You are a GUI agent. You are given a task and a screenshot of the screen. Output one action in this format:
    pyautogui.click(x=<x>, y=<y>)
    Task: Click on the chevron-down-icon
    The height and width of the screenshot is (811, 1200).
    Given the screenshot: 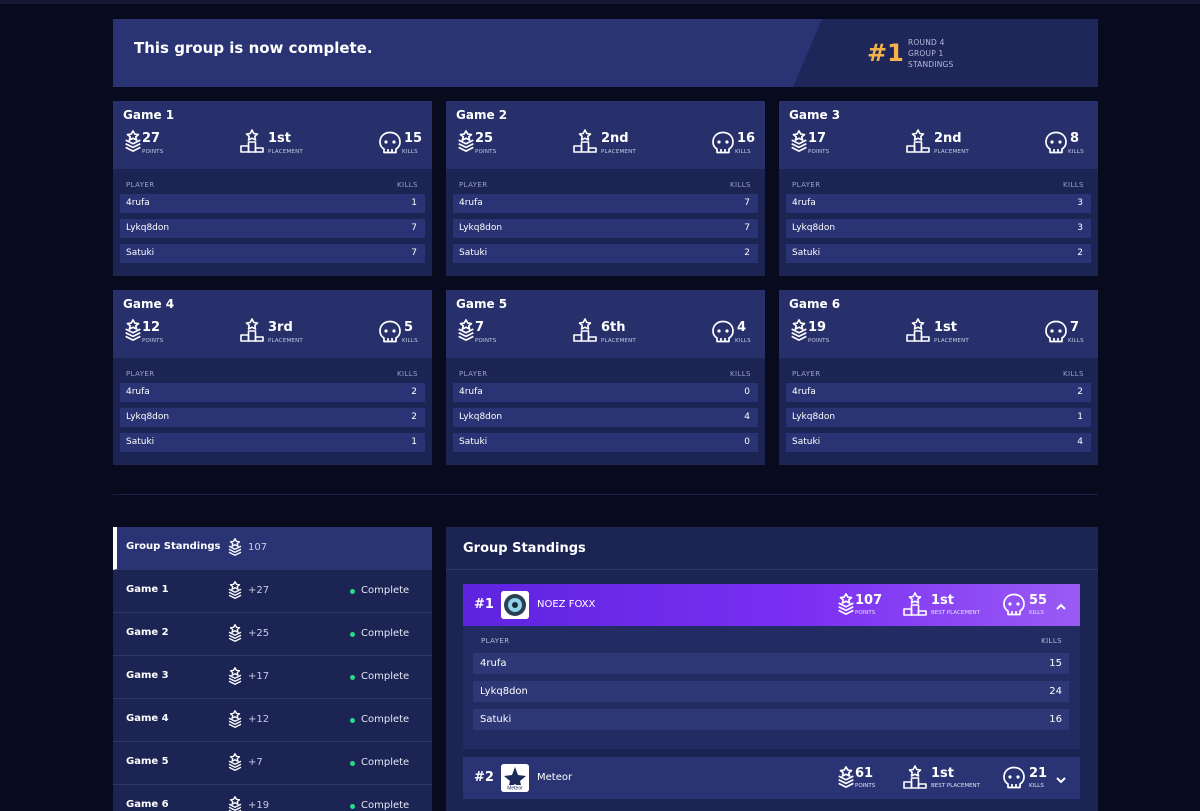 What is the action you would take?
    pyautogui.click(x=1061, y=780)
    